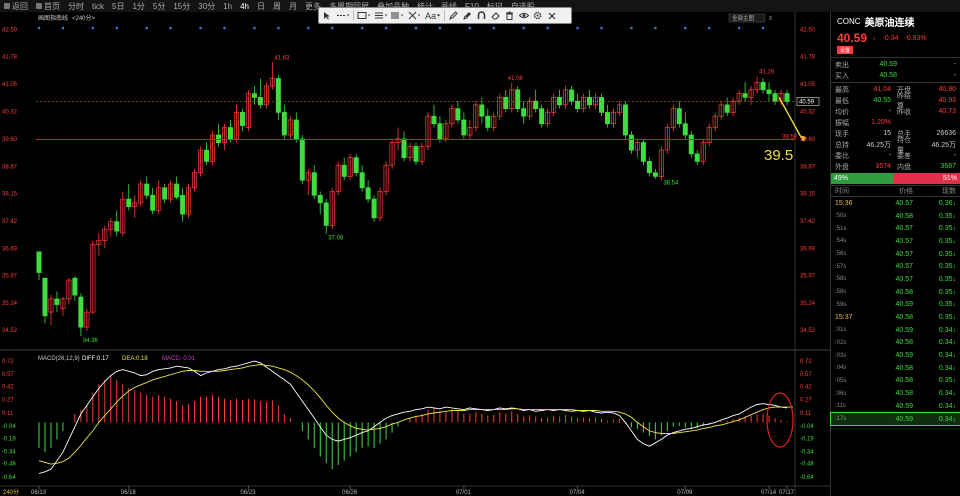 The height and width of the screenshot is (496, 960). What do you see at coordinates (523, 15) in the screenshot?
I see `eye-icon` at bounding box center [523, 15].